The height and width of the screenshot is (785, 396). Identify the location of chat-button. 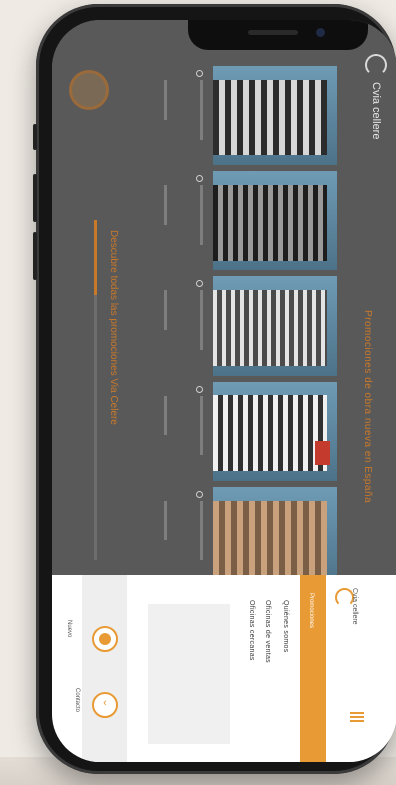
(89, 90).